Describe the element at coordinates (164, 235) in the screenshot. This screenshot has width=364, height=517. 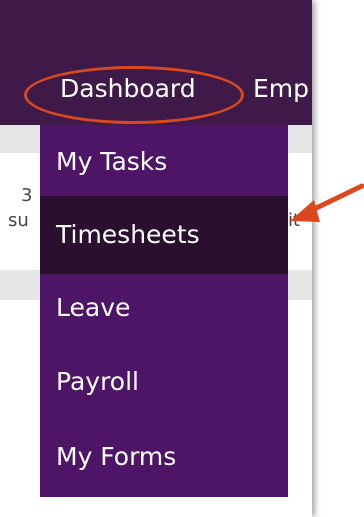
I see `menu-item-timesheets: Timesheets` at that location.